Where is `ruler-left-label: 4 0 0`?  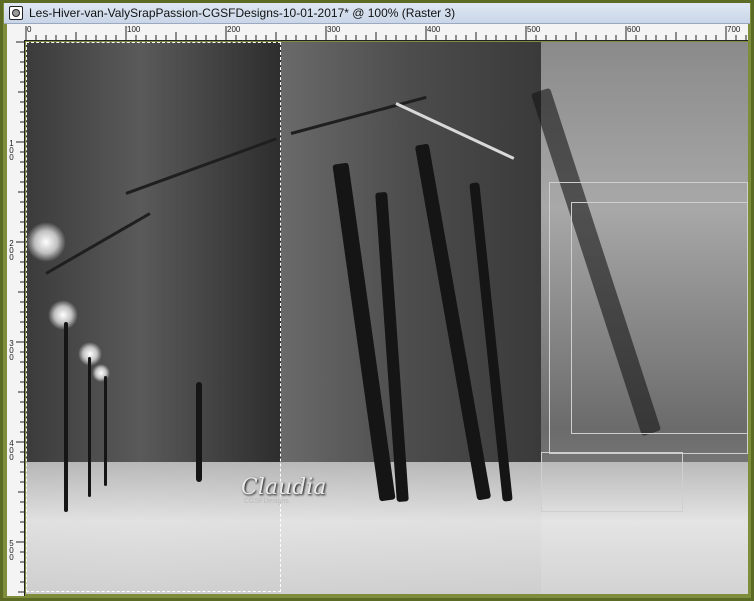 ruler-left-label: 4 0 0 is located at coordinates (11, 450).